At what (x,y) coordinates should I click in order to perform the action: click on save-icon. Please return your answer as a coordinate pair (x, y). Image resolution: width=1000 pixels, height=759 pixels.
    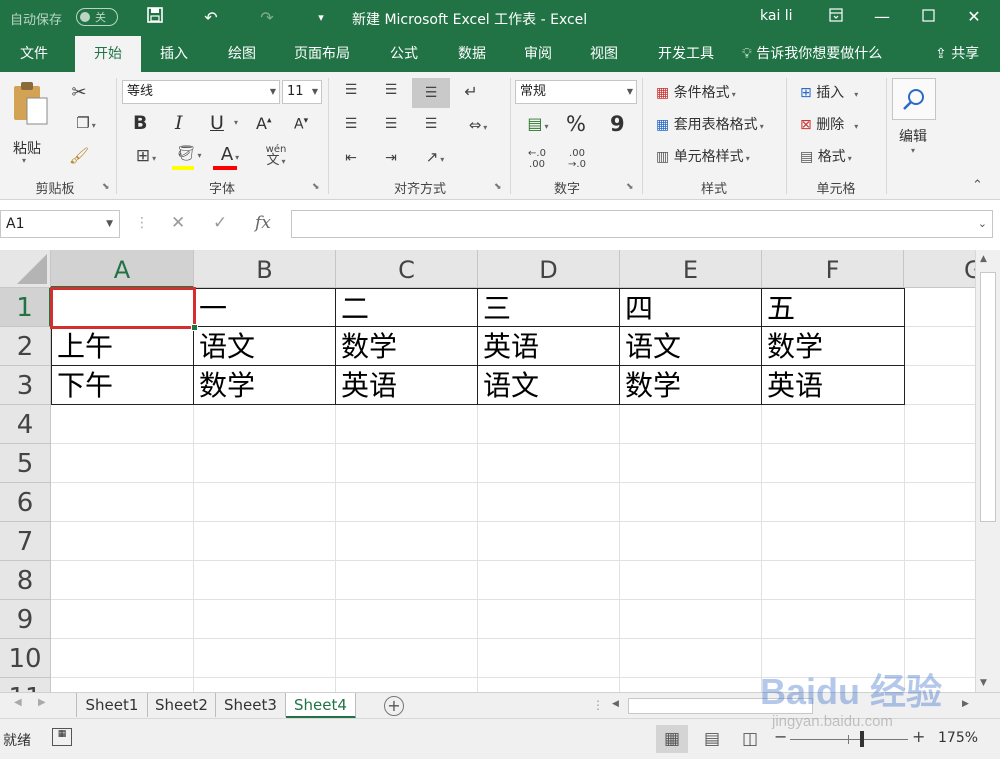
    Looking at the image, I should click on (155, 18).